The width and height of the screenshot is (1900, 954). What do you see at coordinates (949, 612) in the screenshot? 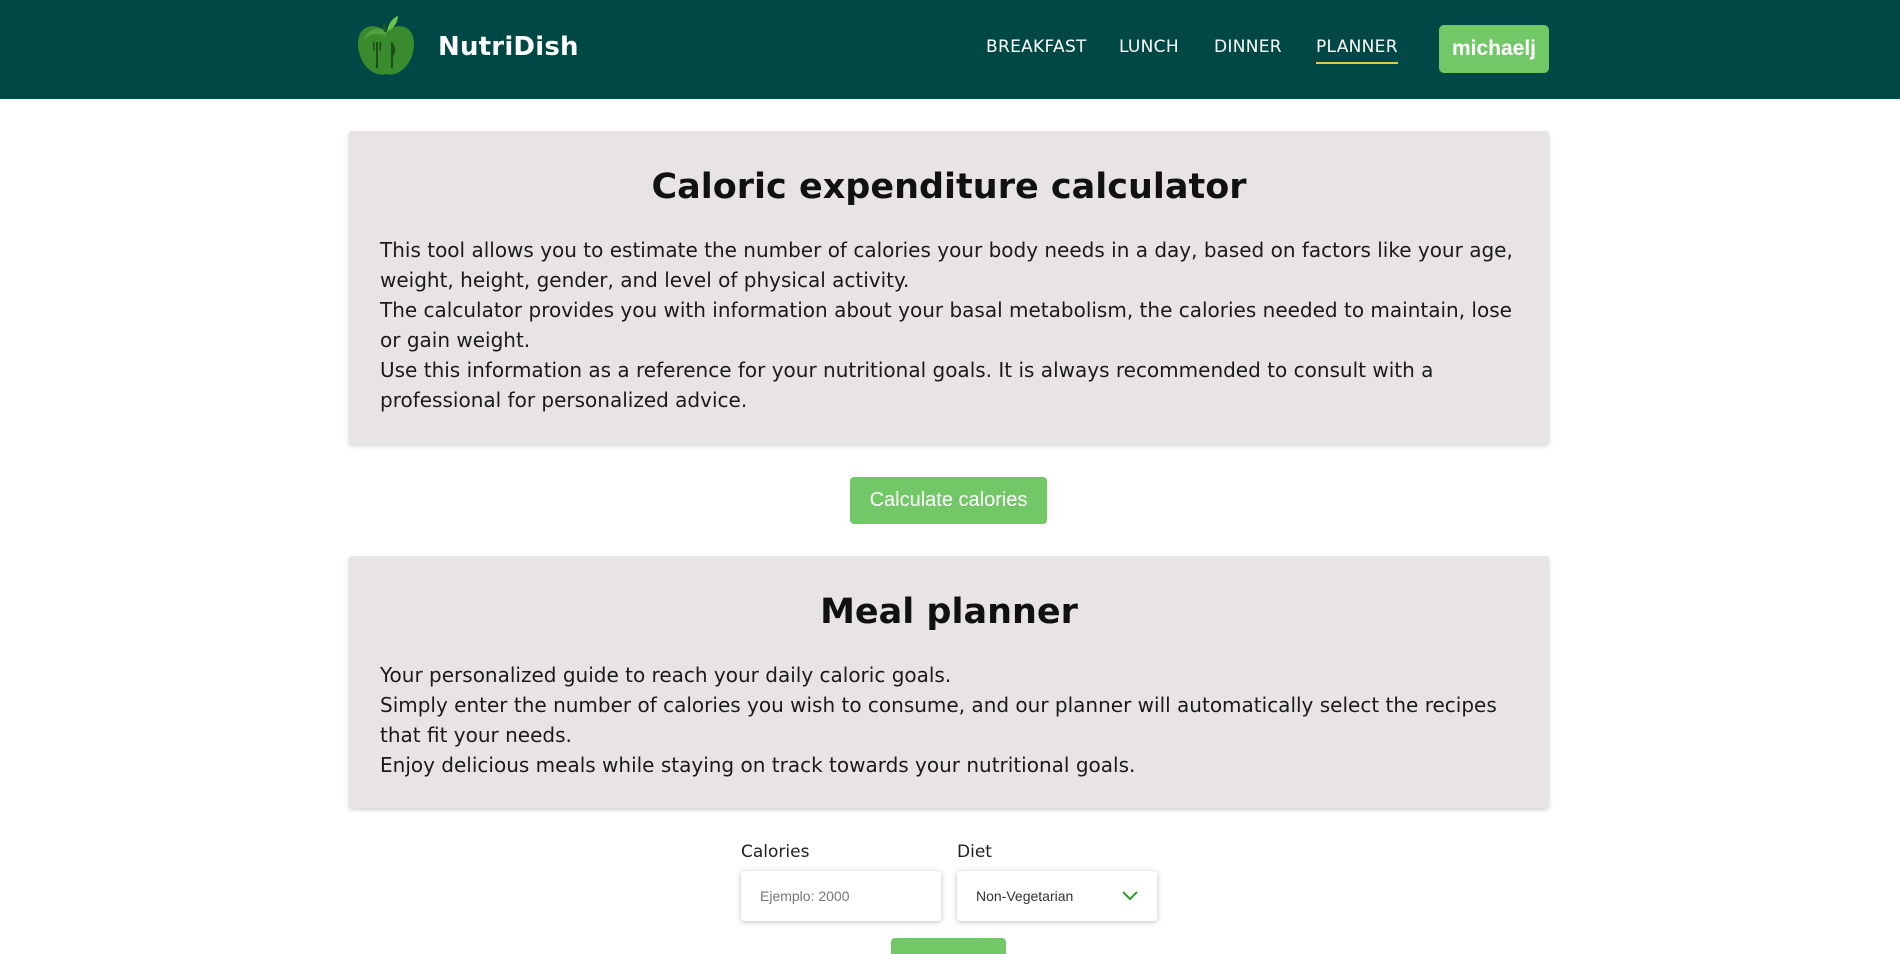
I see `planner-title: Meal planner` at bounding box center [949, 612].